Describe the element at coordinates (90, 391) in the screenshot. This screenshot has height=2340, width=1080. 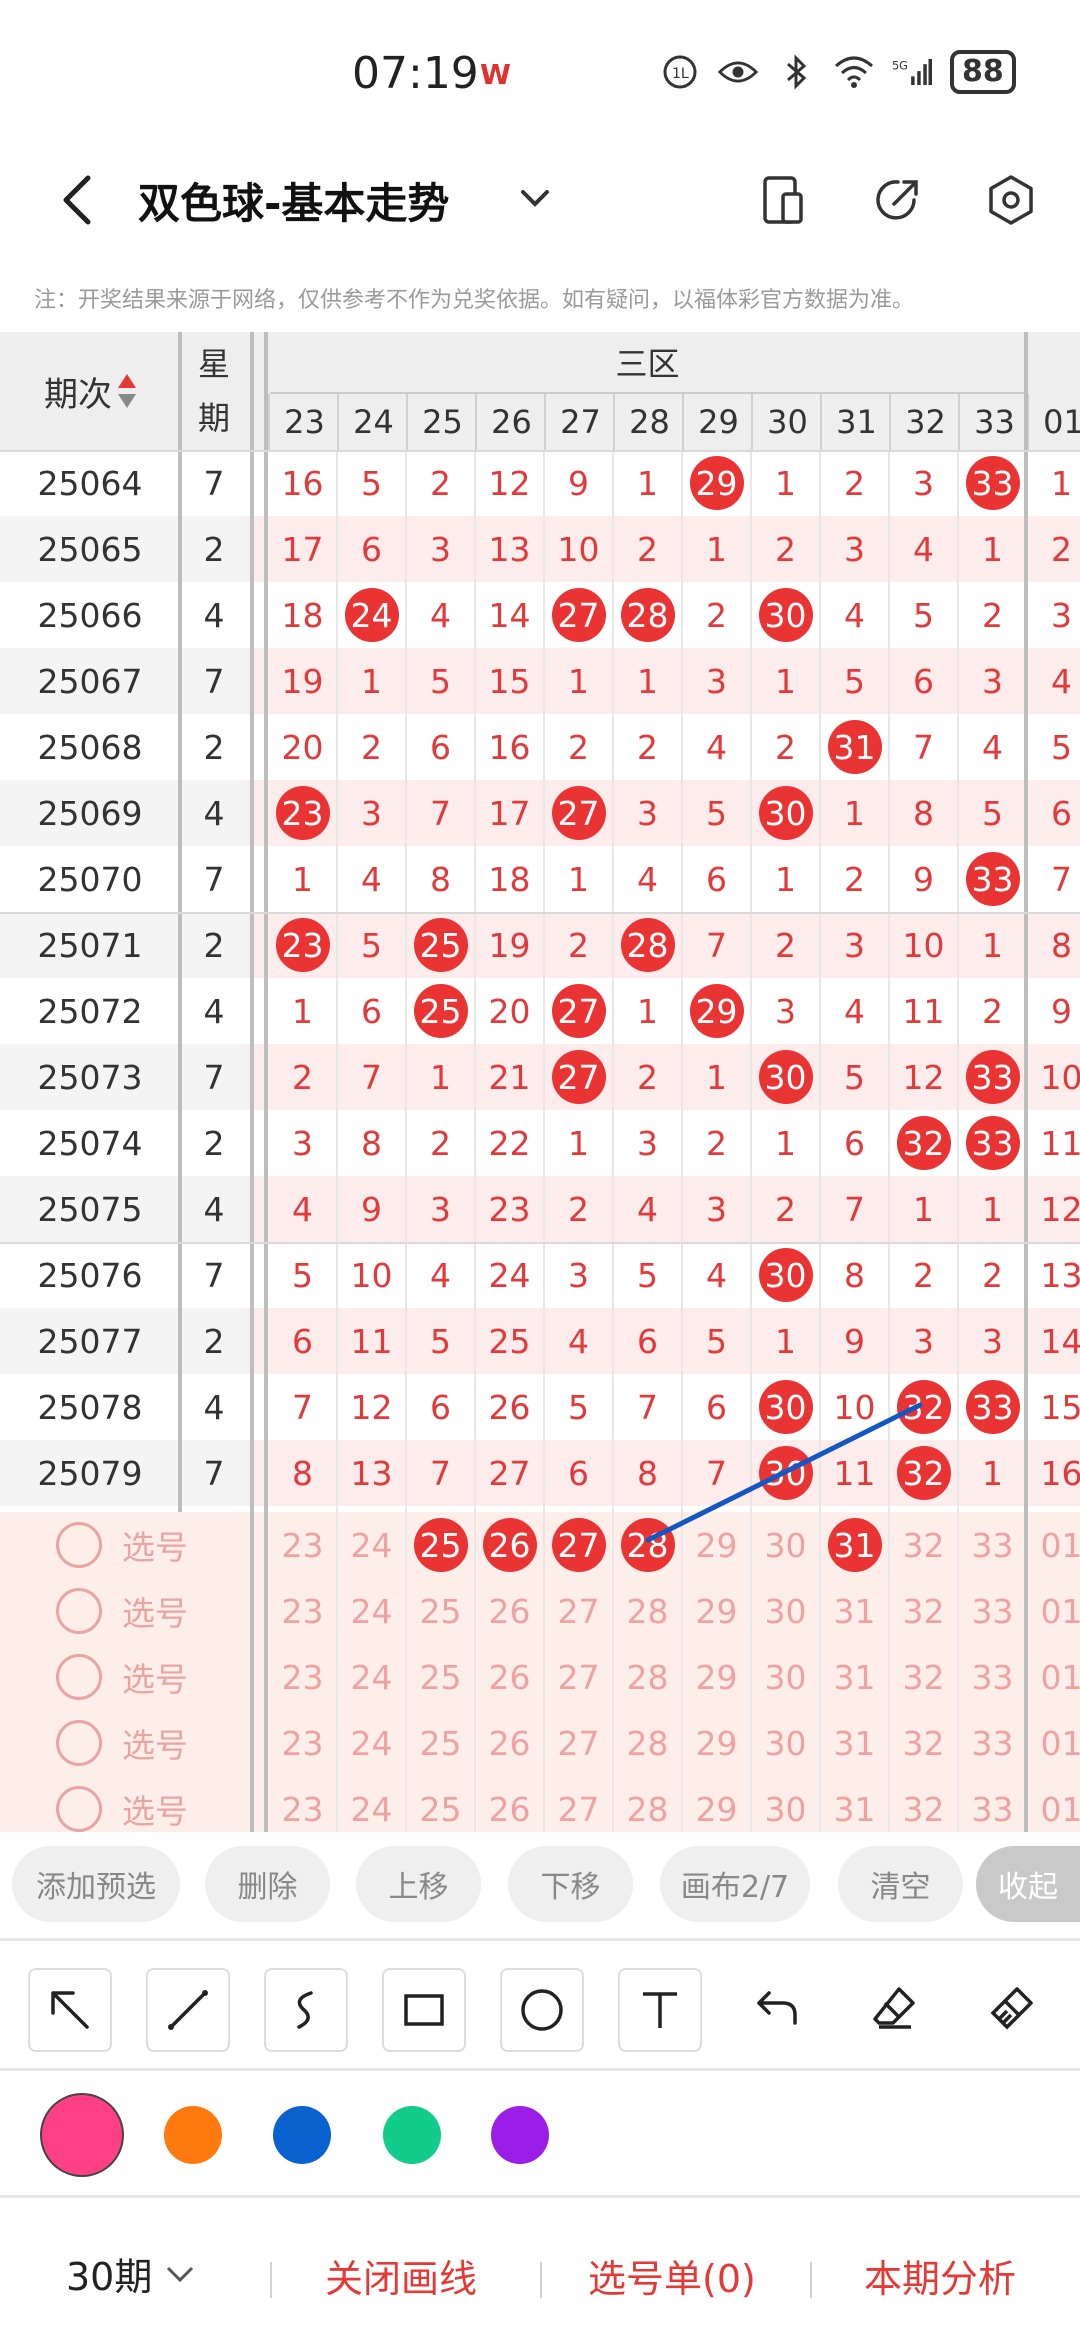
I see `period-header: 期次` at that location.